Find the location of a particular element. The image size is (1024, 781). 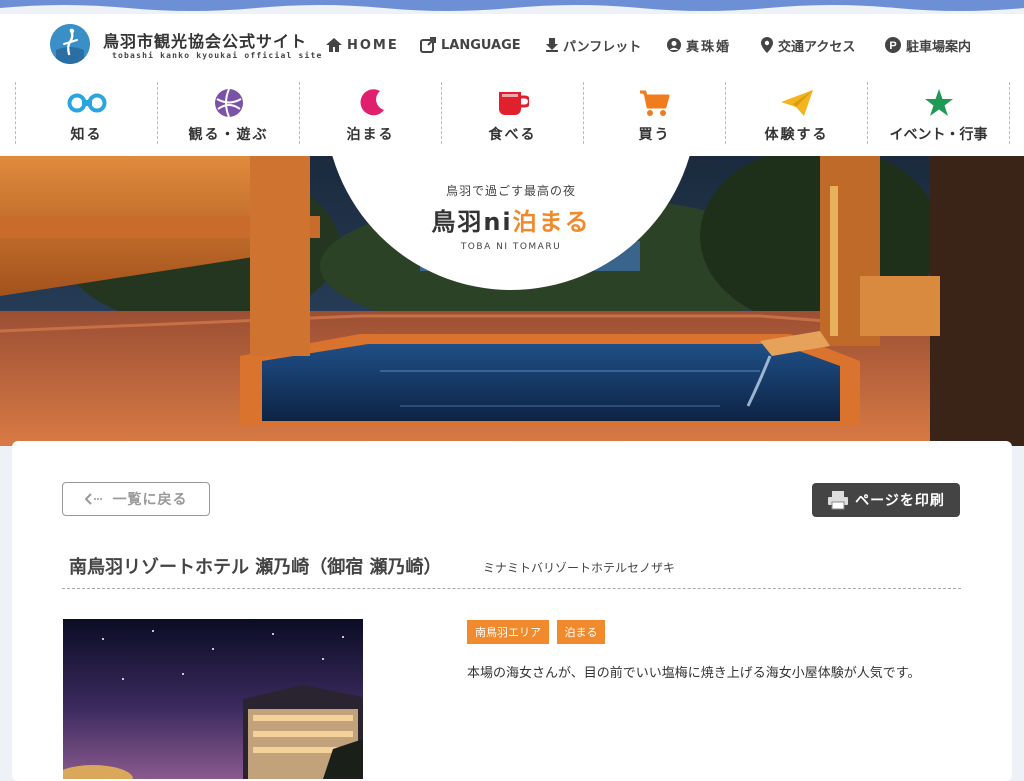

nav-item-stay: 泊まる is located at coordinates (370, 113).